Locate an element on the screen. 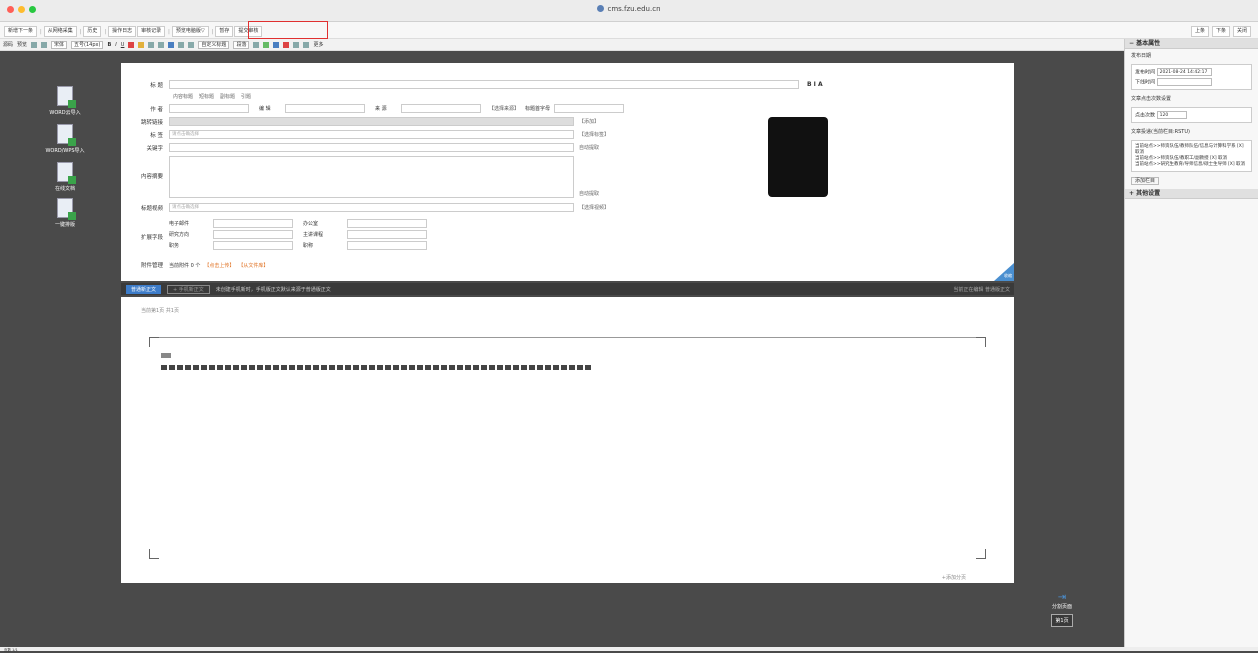 Image resolution: width=1258 pixels, height=653 pixels. align-center-icon is located at coordinates (181, 44).